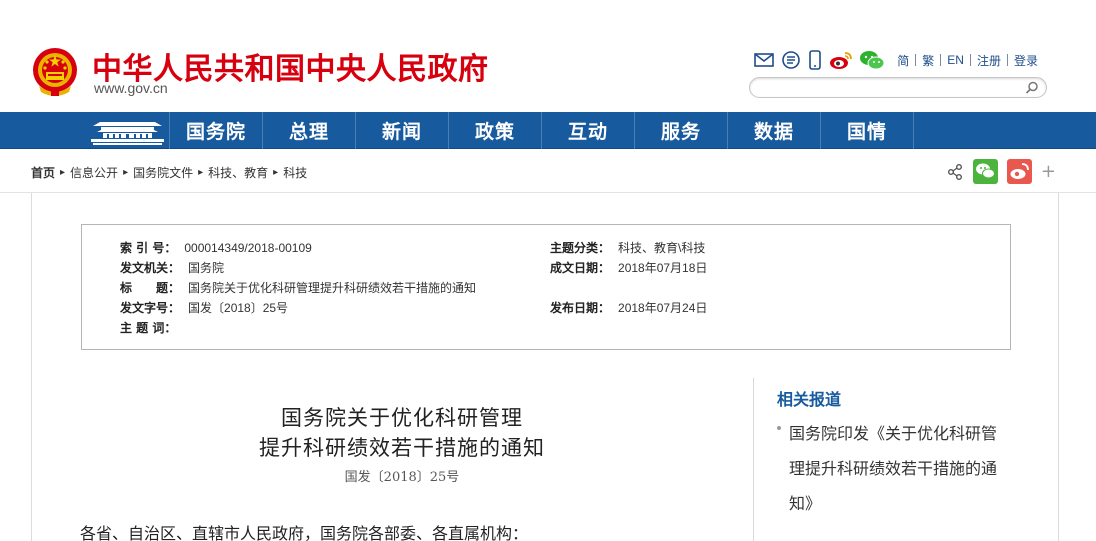 The height and width of the screenshot is (541, 1096). Describe the element at coordinates (402, 418) in the screenshot. I see `document-title-line: 国务院关于优化科研管理` at that location.